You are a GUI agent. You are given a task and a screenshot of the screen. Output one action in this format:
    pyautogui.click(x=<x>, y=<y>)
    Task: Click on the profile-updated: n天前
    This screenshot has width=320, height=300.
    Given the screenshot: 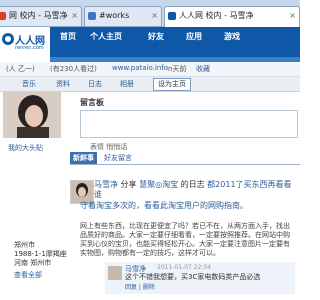 What is the action you would take?
    pyautogui.click(x=177, y=69)
    